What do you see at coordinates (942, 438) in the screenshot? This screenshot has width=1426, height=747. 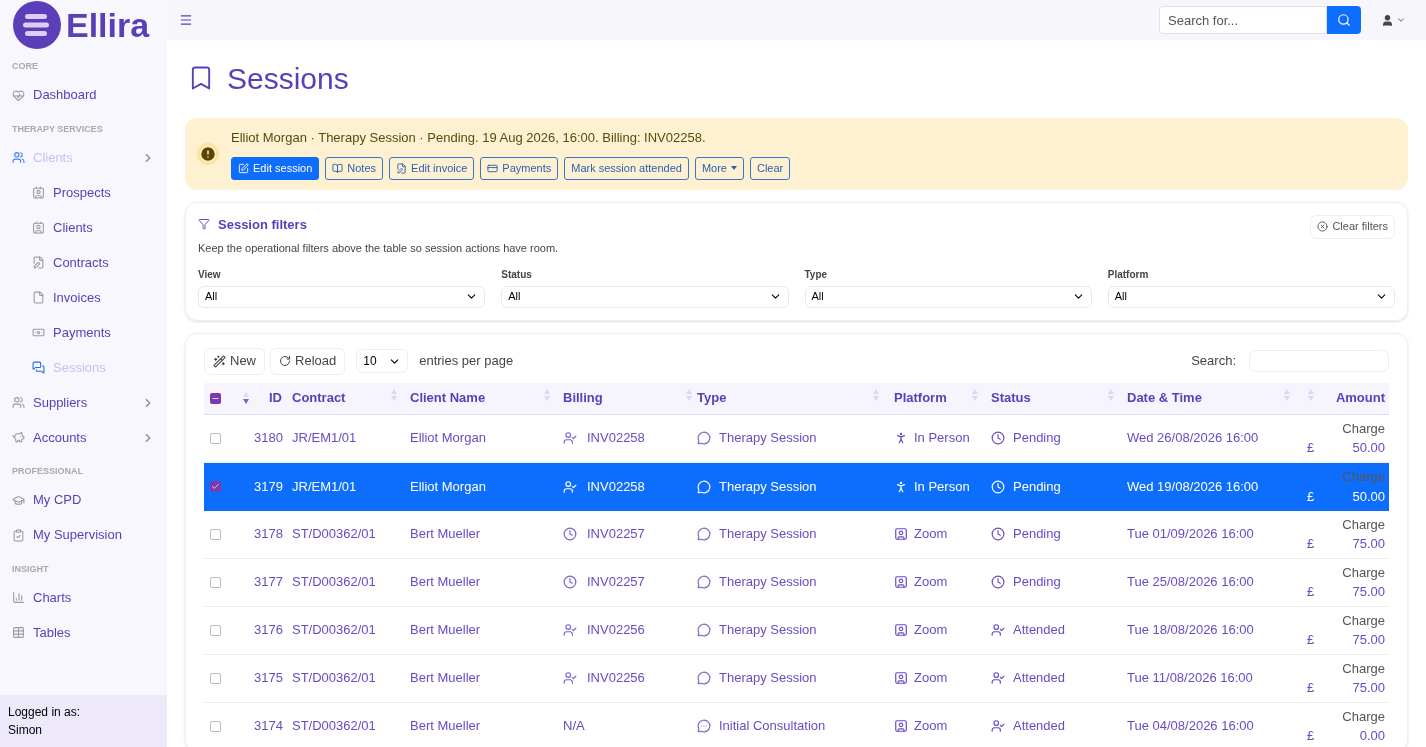 I see `table-cell-text: In Person` at bounding box center [942, 438].